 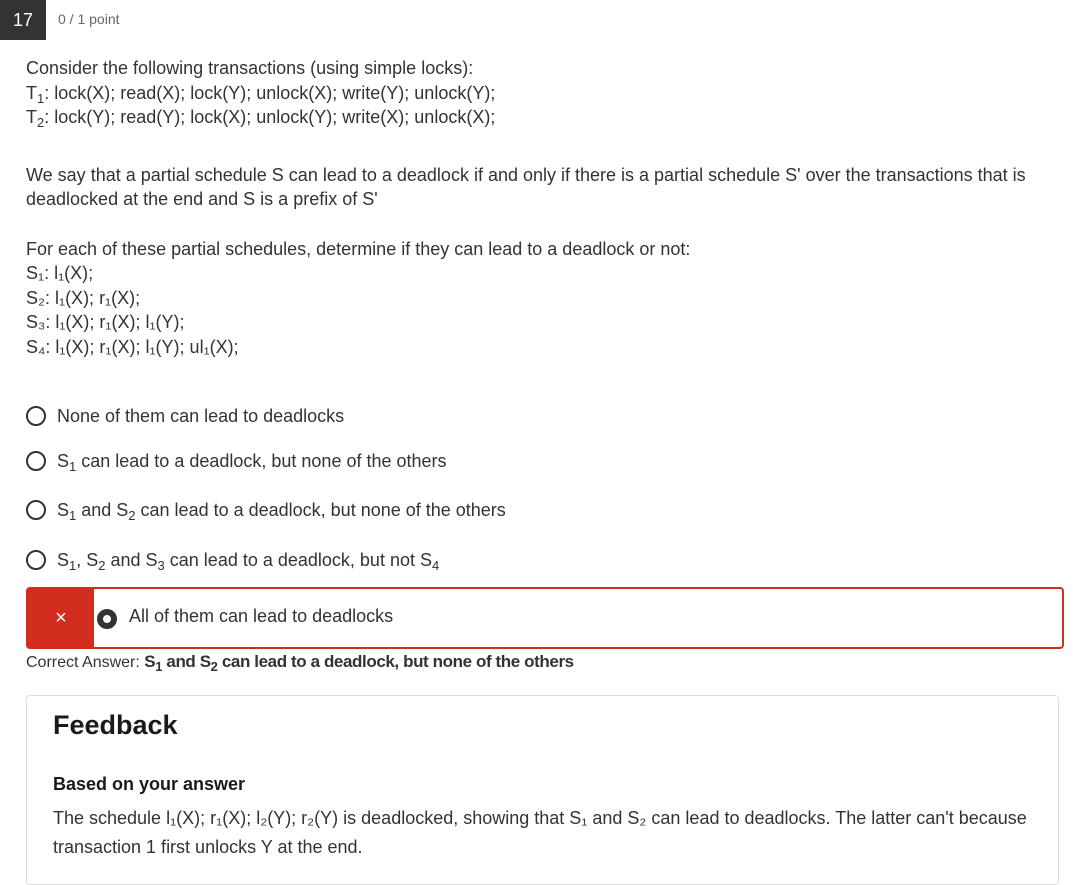 What do you see at coordinates (63, 509) in the screenshot?
I see `o3-a: S` at bounding box center [63, 509].